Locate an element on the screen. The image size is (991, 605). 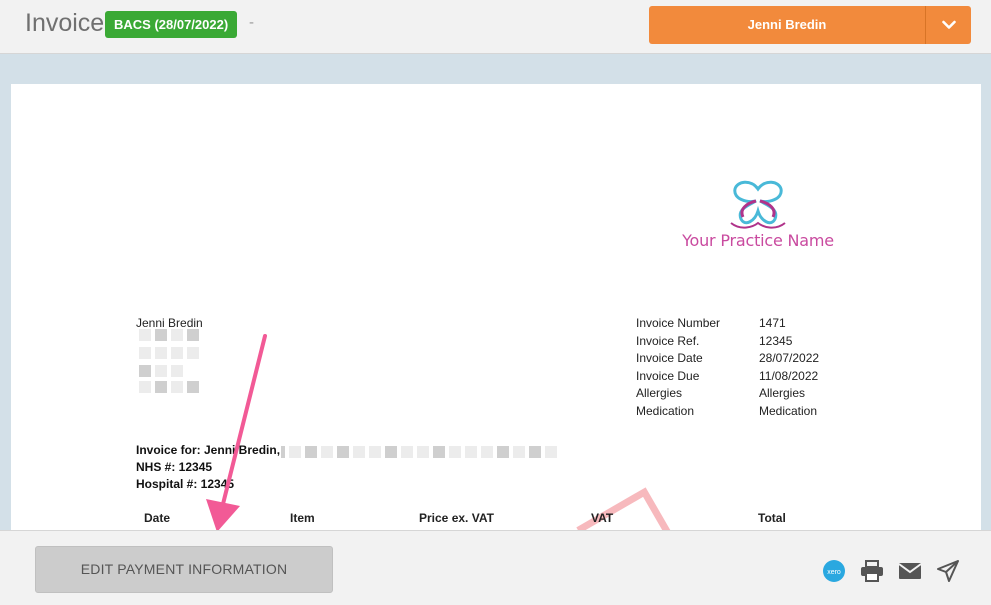
meta-row: Allergies Allergies is located at coordinates (736, 395).